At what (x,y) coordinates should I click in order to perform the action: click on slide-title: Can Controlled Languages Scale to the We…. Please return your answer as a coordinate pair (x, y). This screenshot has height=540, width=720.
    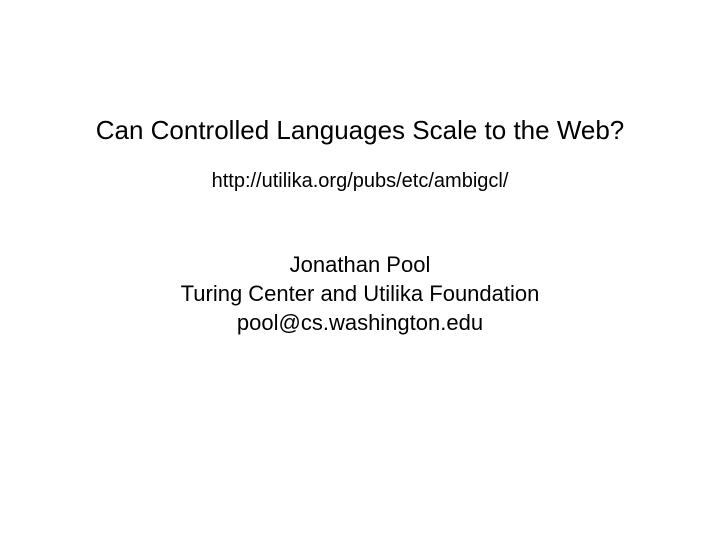
    Looking at the image, I should click on (360, 130).